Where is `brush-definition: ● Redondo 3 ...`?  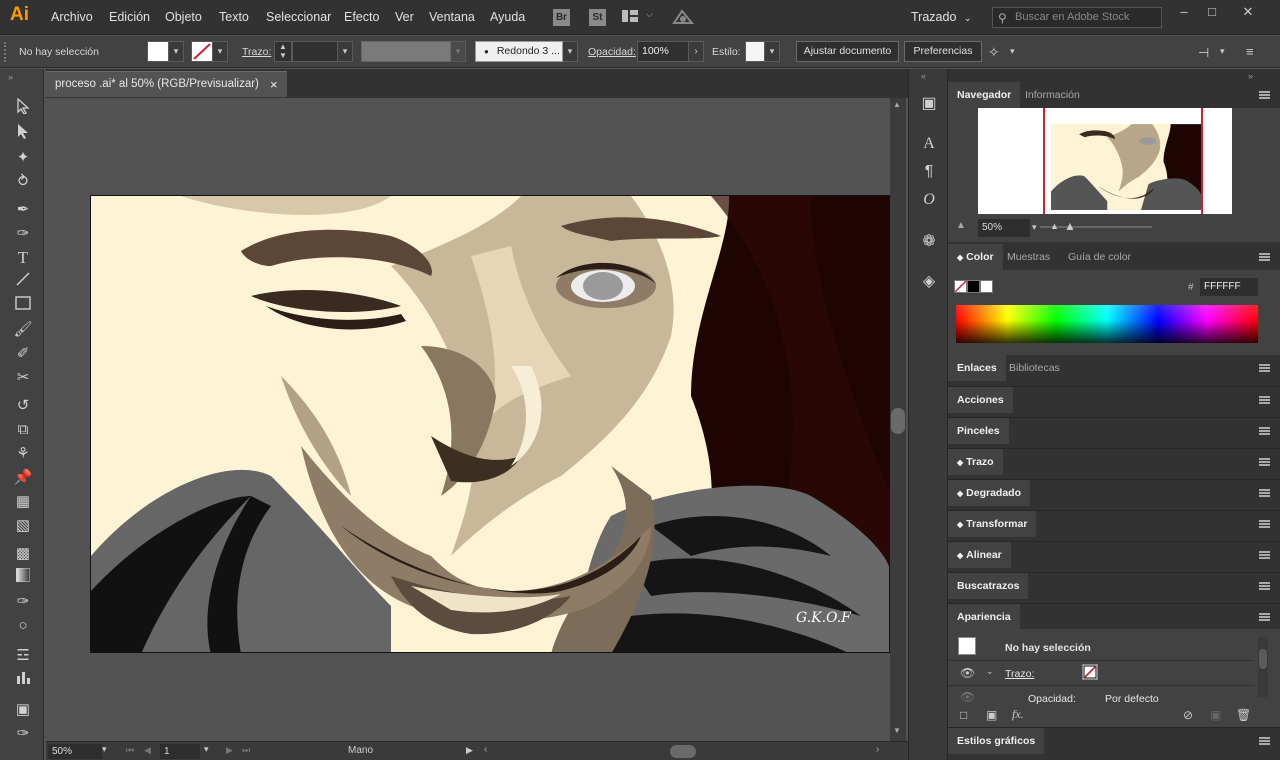
brush-definition: ● Redondo 3 ... is located at coordinates (519, 51).